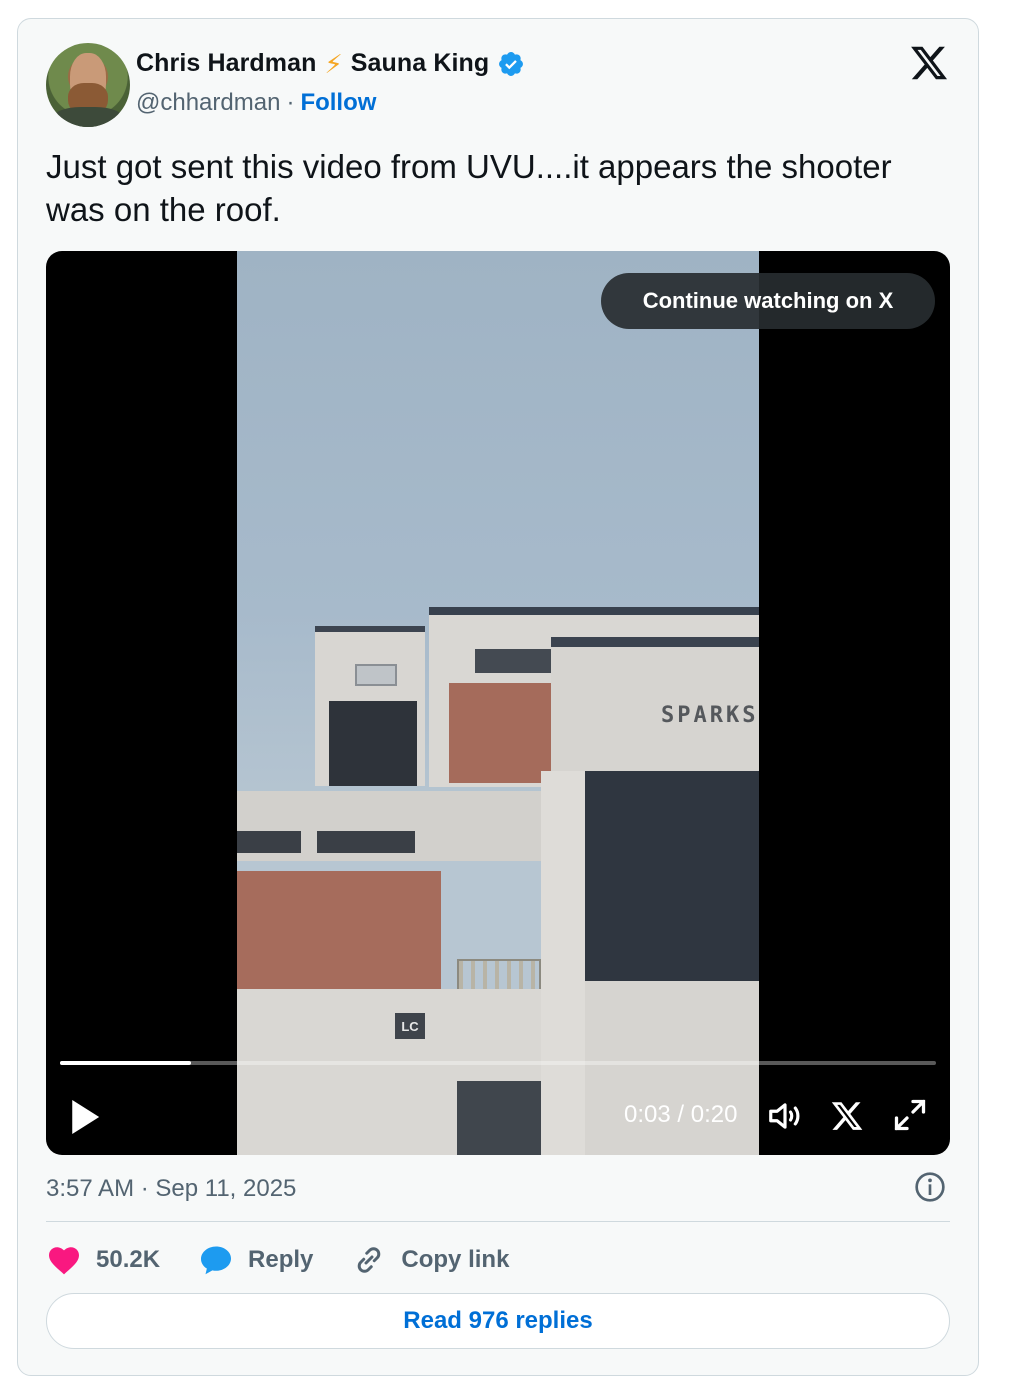 Image resolution: width=1035 pixels, height=1387 pixels. Describe the element at coordinates (369, 1260) in the screenshot. I see `link-icon` at that location.